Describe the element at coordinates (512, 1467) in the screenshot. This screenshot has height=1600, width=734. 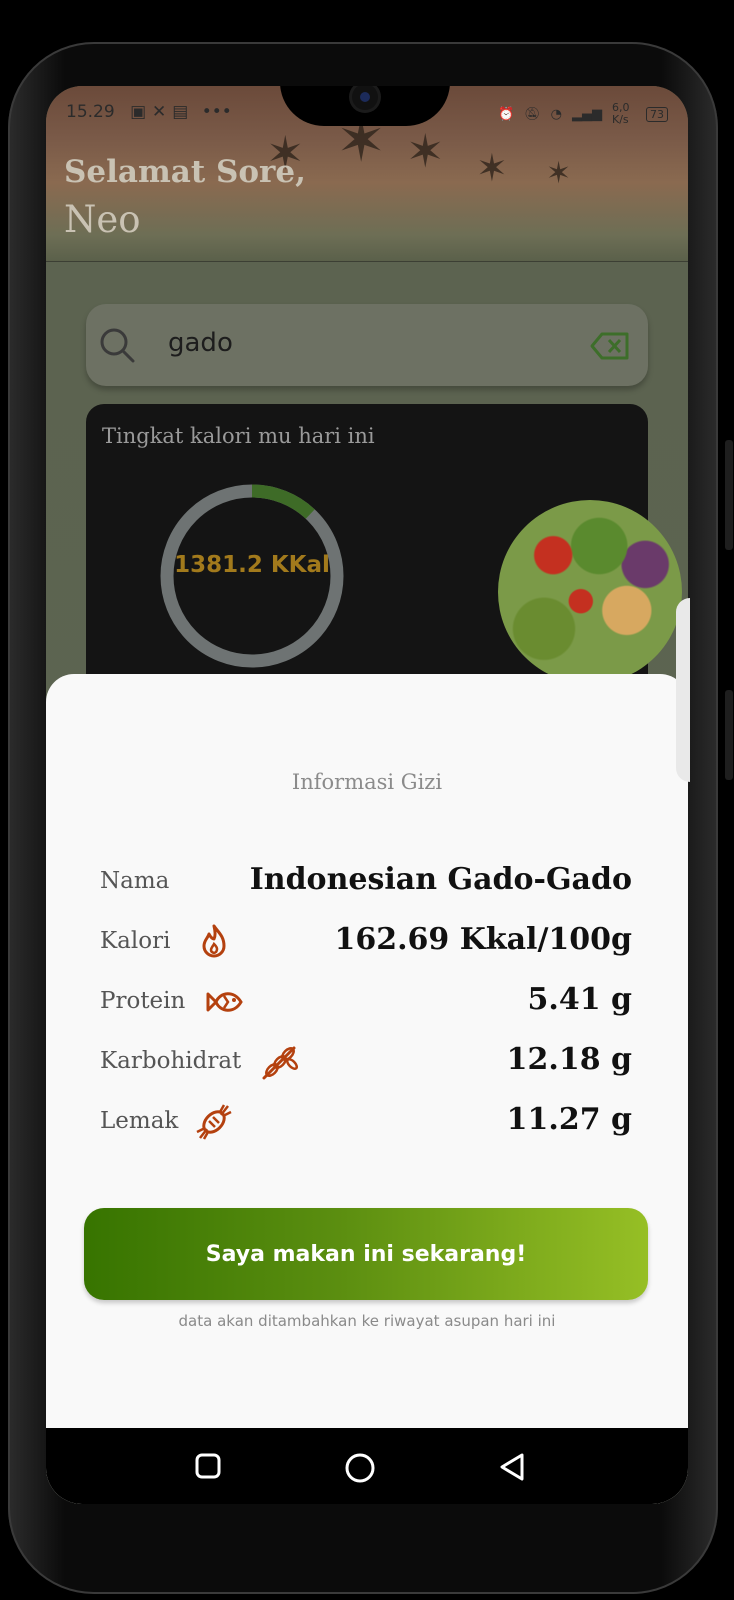
I see `back-icon` at that location.